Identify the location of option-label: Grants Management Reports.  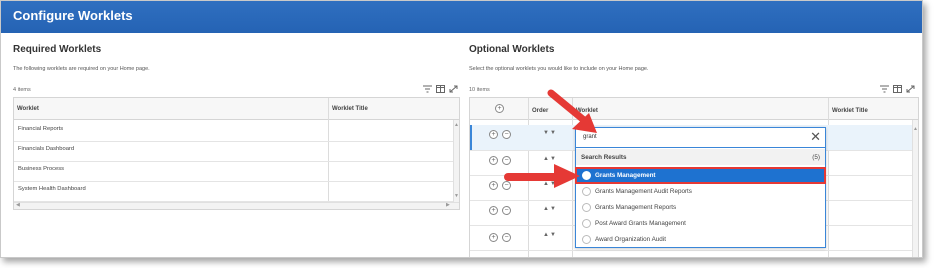
(636, 207).